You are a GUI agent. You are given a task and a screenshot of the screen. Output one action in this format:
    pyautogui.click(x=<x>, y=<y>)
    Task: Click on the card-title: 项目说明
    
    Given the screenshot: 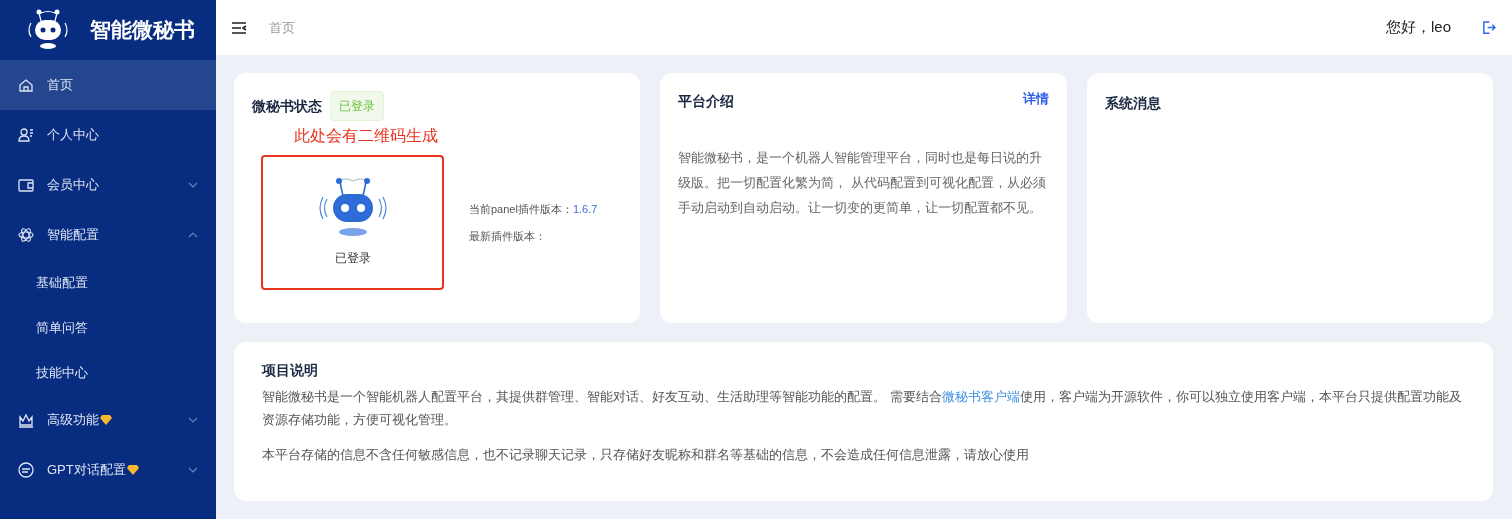 What is the action you would take?
    pyautogui.click(x=290, y=370)
    